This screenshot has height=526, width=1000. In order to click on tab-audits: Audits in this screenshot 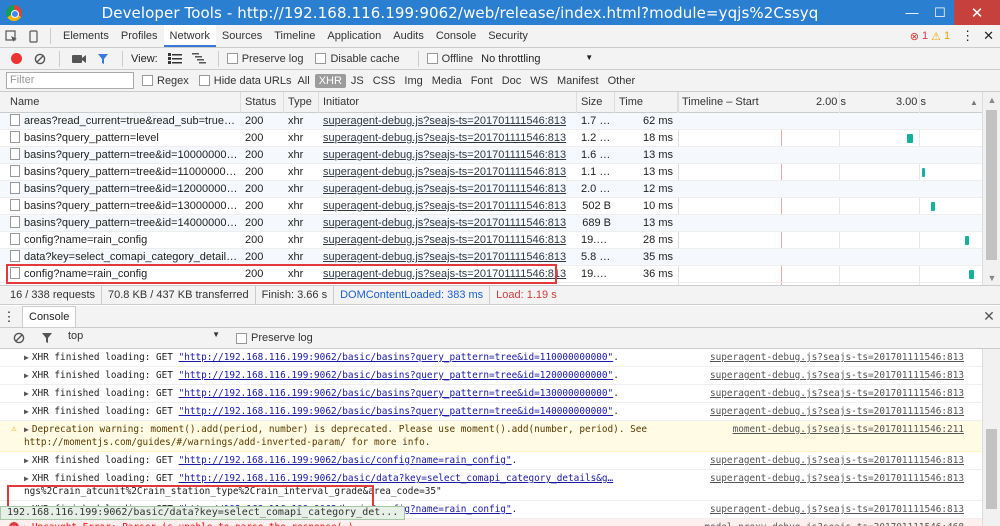, I will do `click(408, 36)`.